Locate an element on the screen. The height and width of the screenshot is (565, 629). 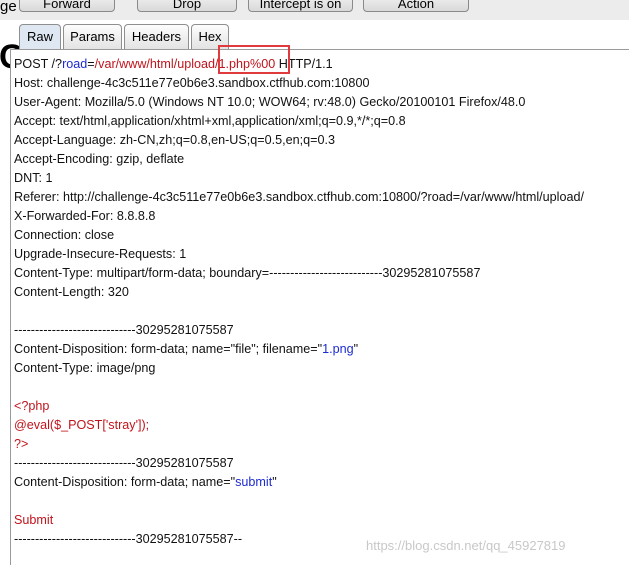
php-open-tag: <?php is located at coordinates (32, 406).